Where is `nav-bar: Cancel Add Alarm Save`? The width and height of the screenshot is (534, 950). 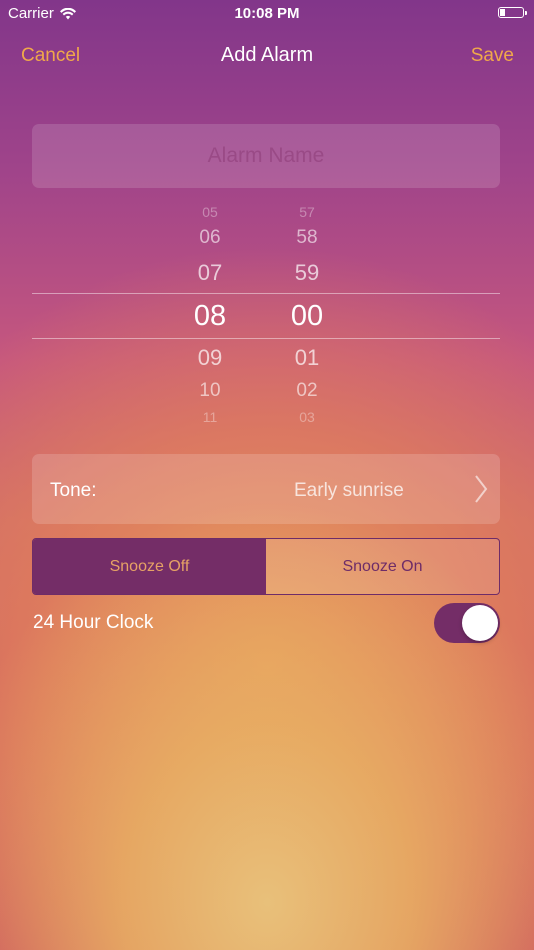 nav-bar: Cancel Add Alarm Save is located at coordinates (267, 57).